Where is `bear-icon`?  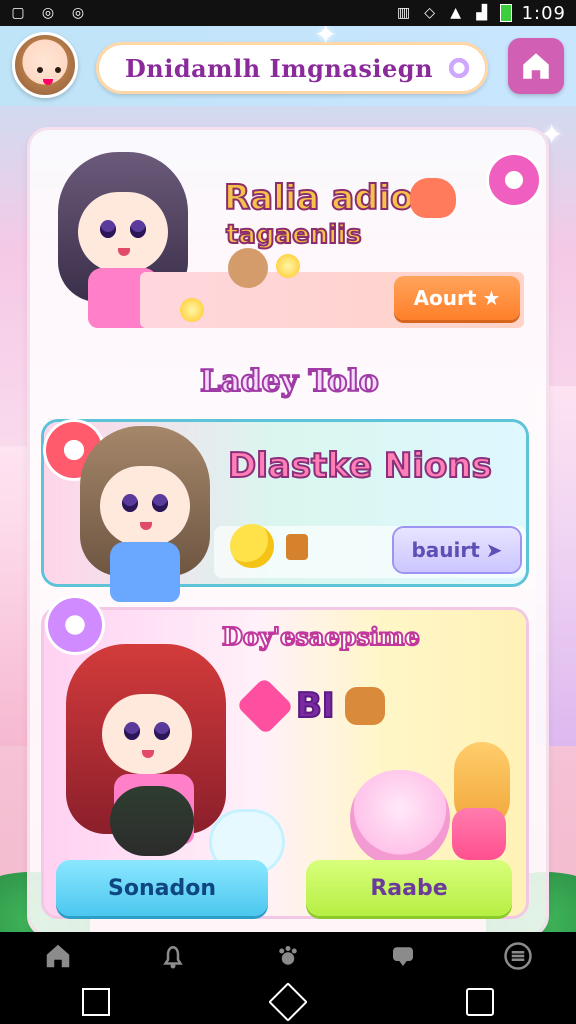
bear-icon is located at coordinates (364, 706).